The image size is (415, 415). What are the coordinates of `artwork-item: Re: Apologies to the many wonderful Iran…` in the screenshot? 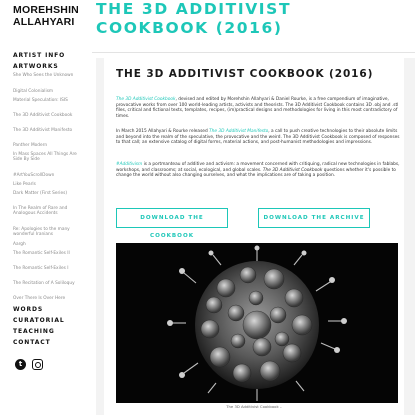 It's located at (50, 232).